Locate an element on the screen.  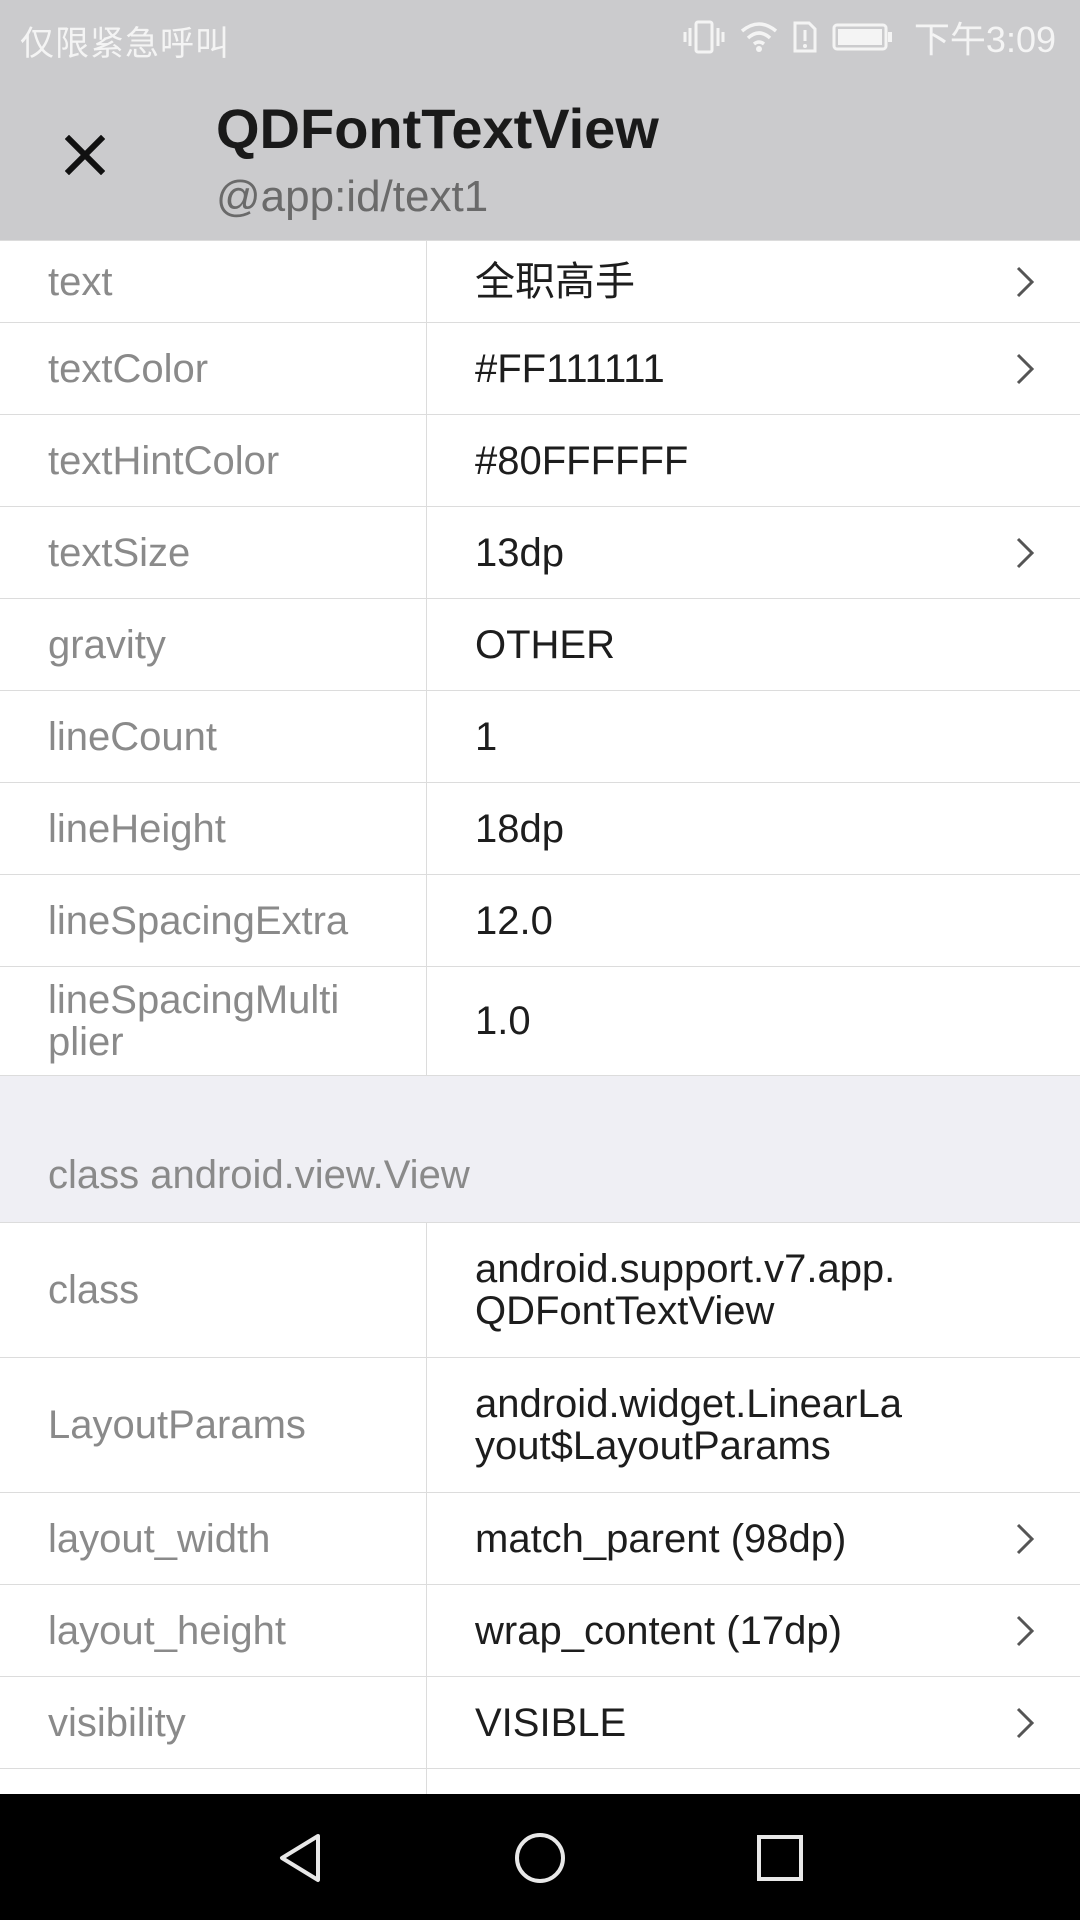
page-title: QDFontTextView is located at coordinates (437, 128).